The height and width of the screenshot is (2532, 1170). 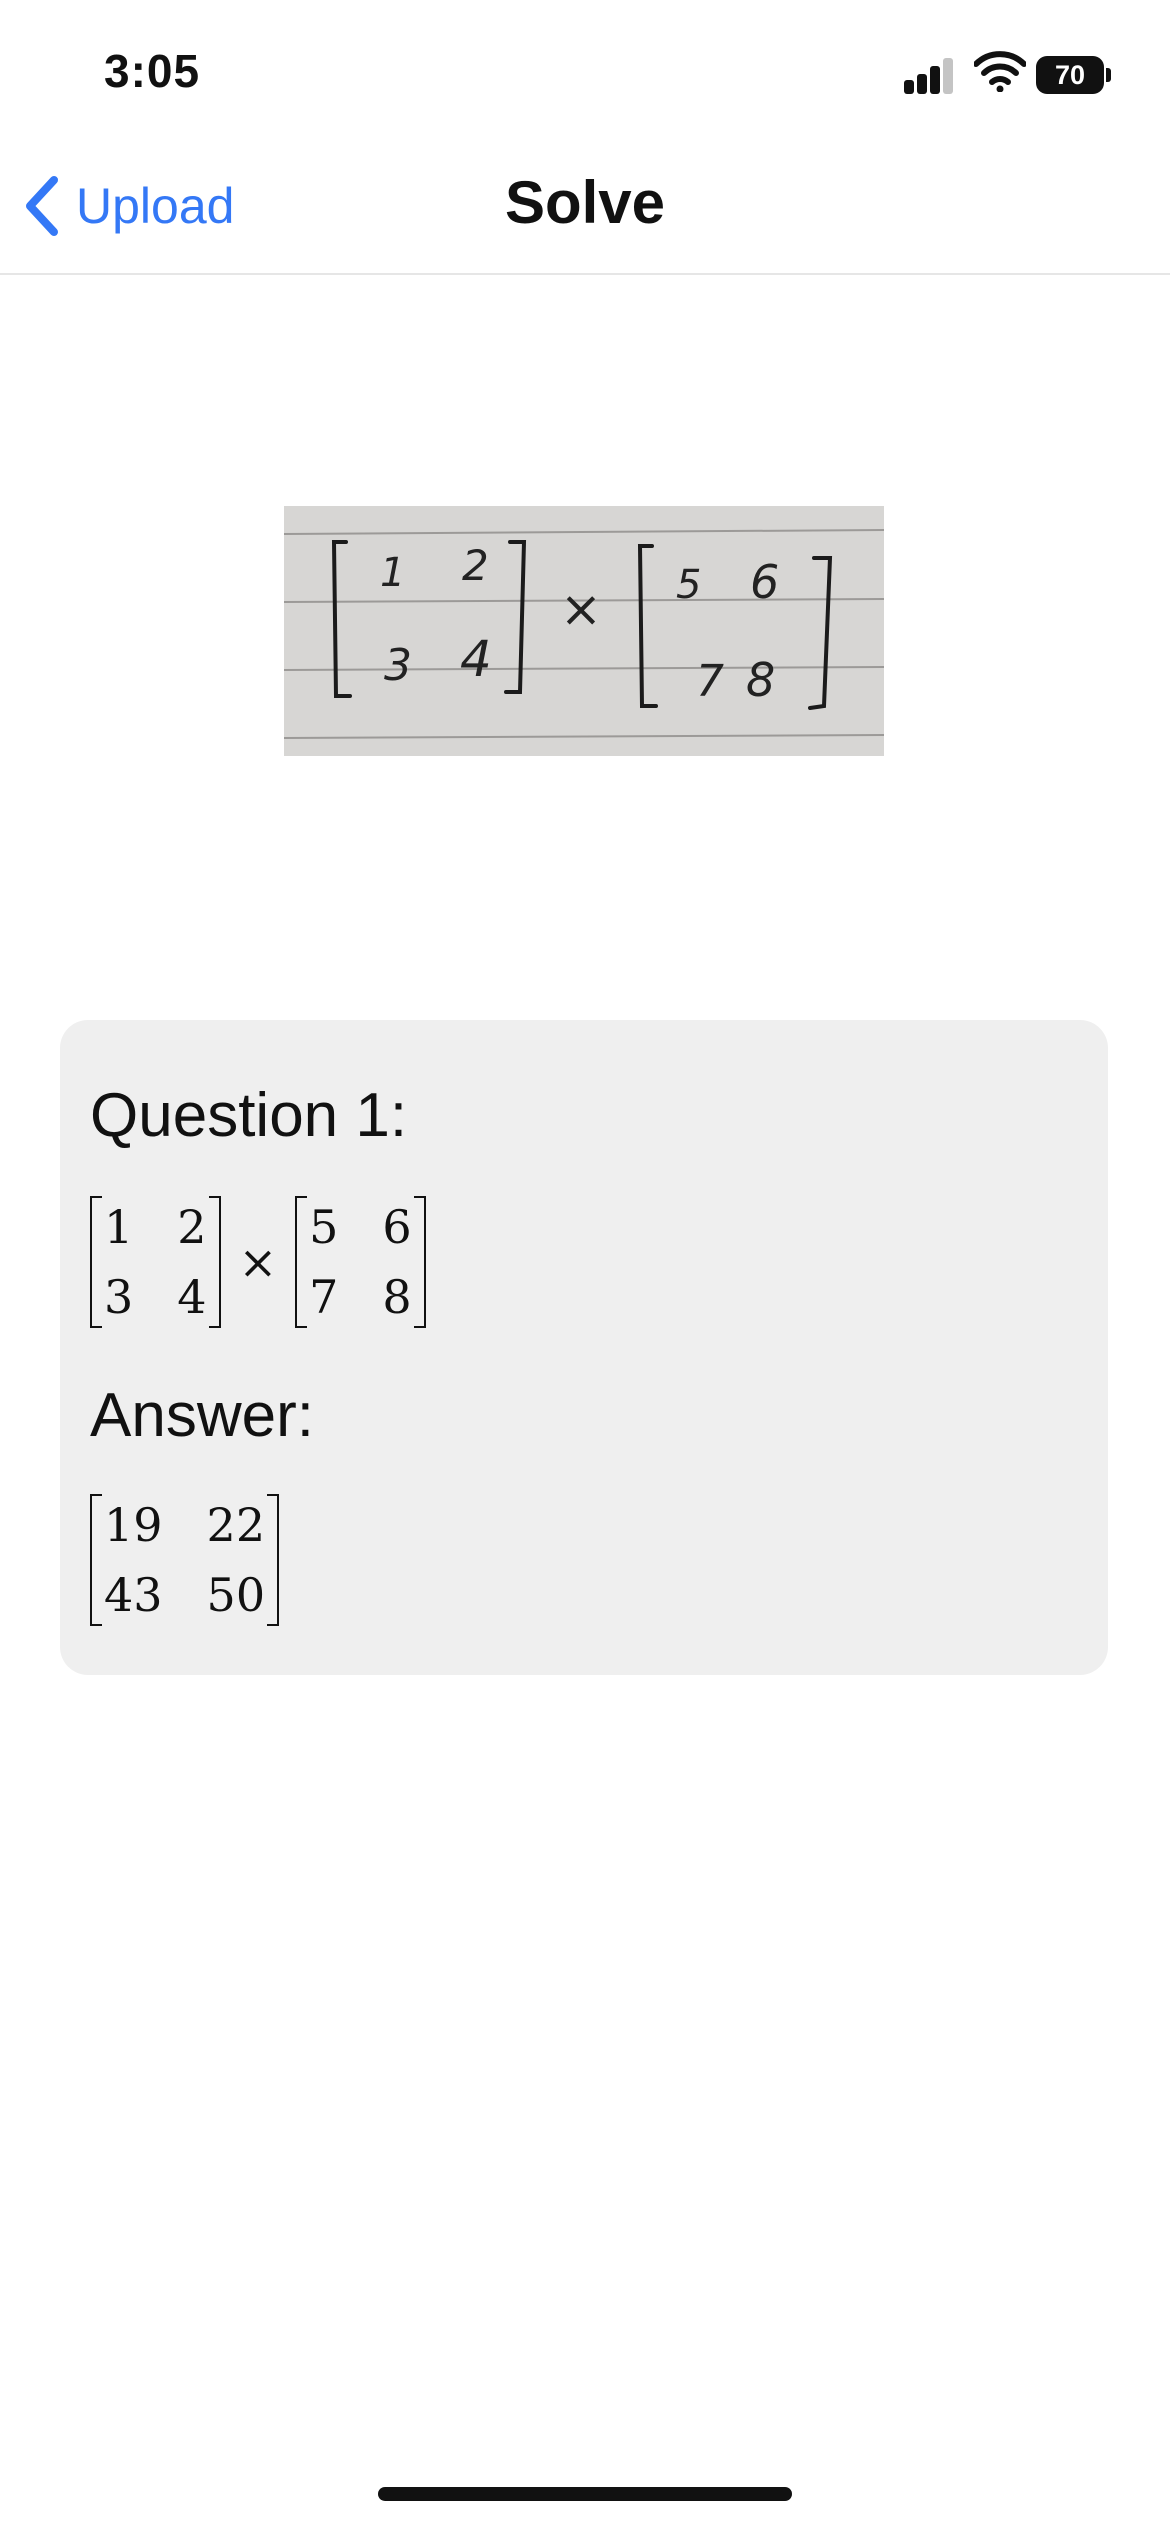 I want to click on answer-matrix: 19 22 43 50, so click(x=185, y=1560).